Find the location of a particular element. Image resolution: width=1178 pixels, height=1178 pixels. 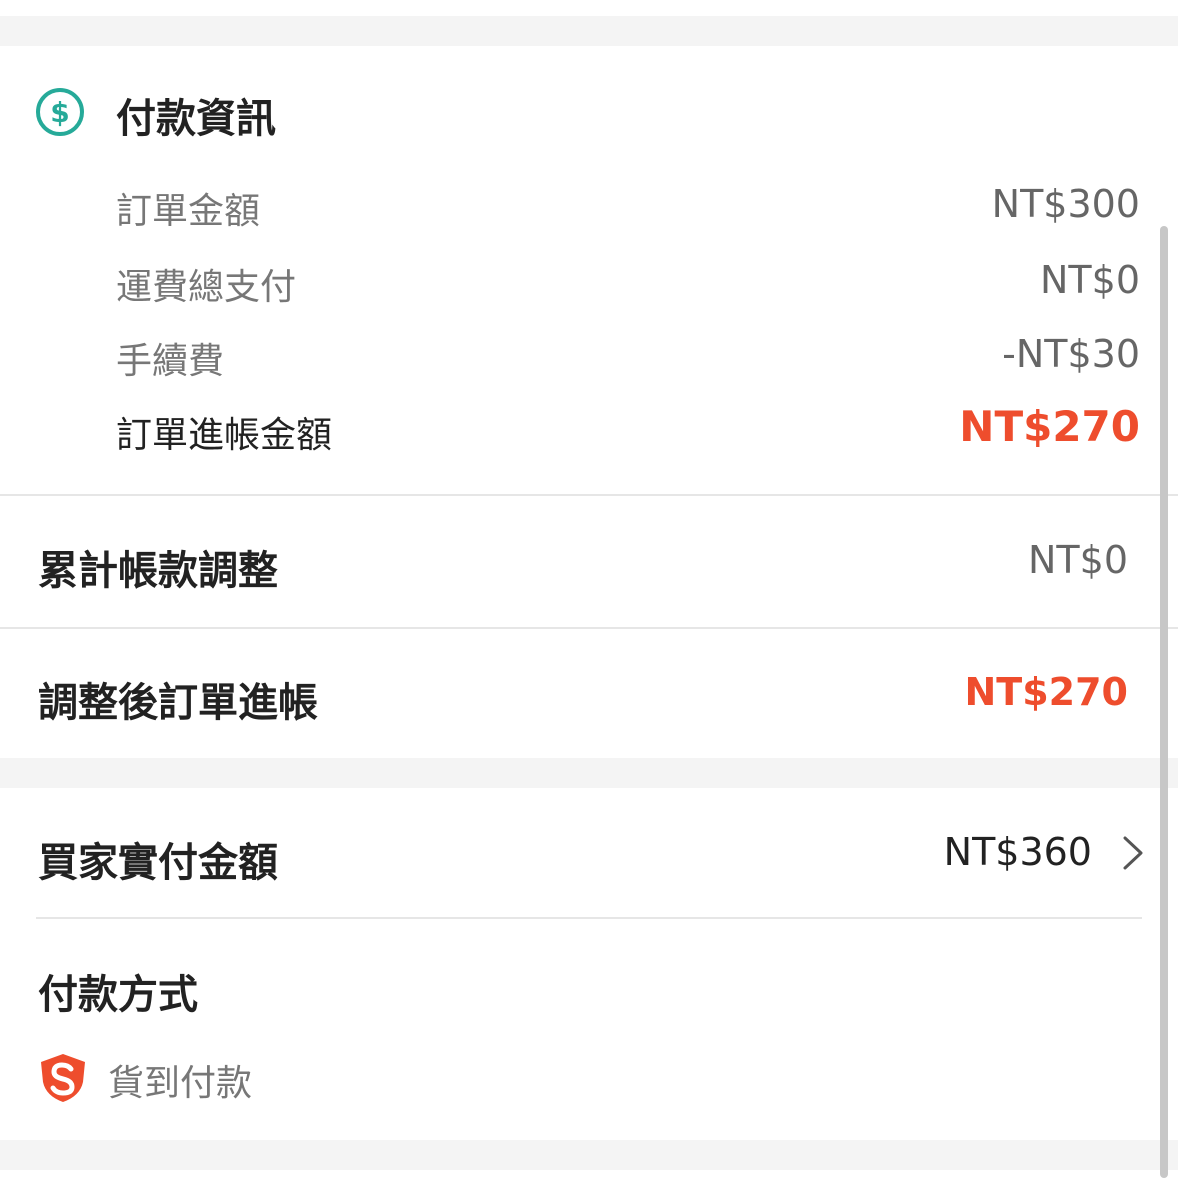

shipping-total-value: NT$0 is located at coordinates (1090, 280).